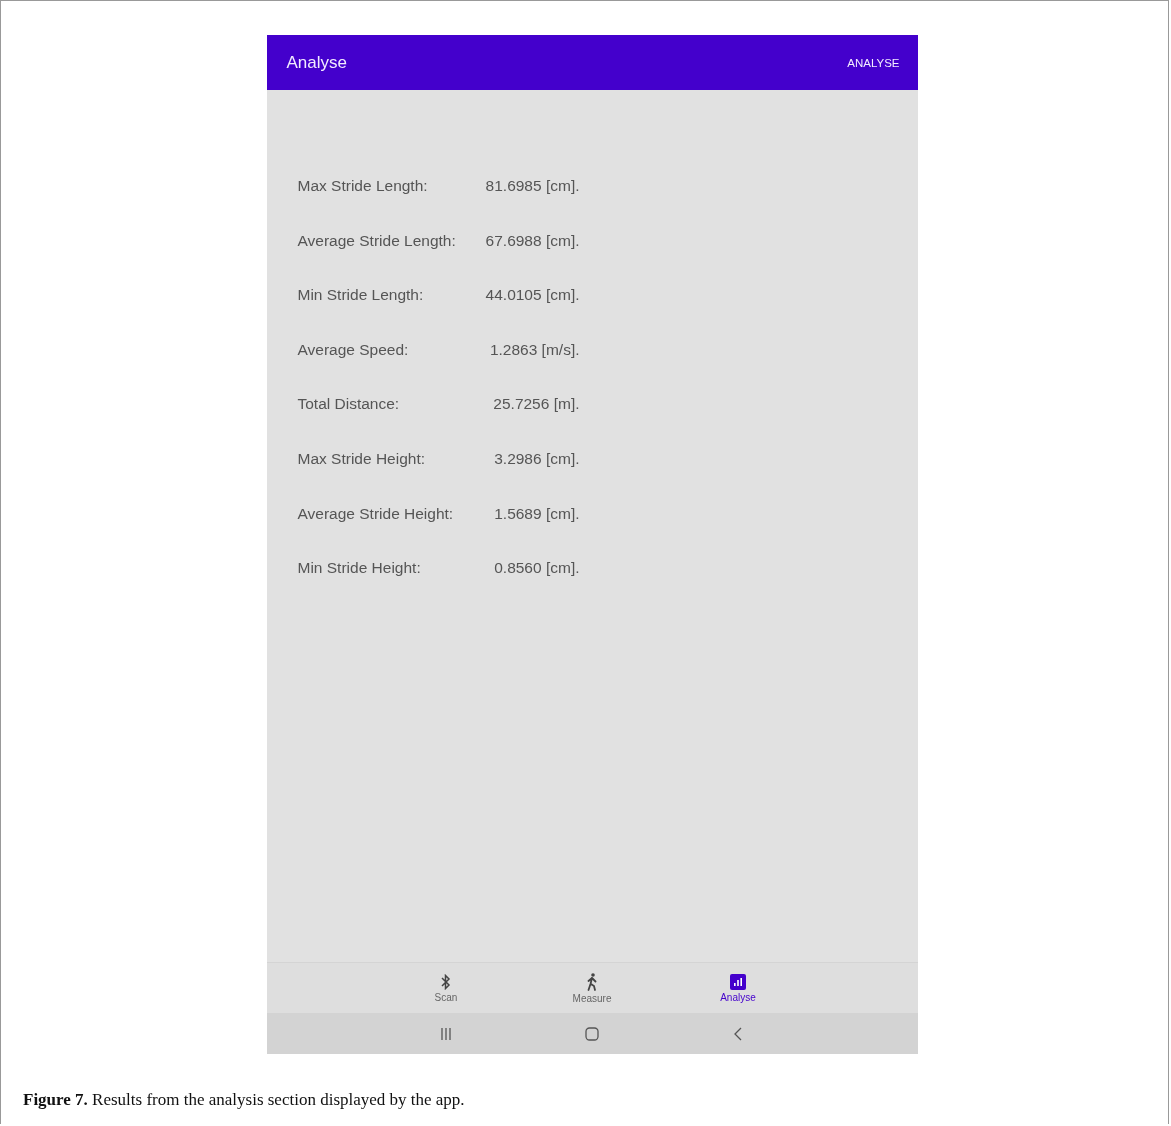 The image size is (1171, 1126). I want to click on result-label: Max Stride Height:, so click(361, 458).